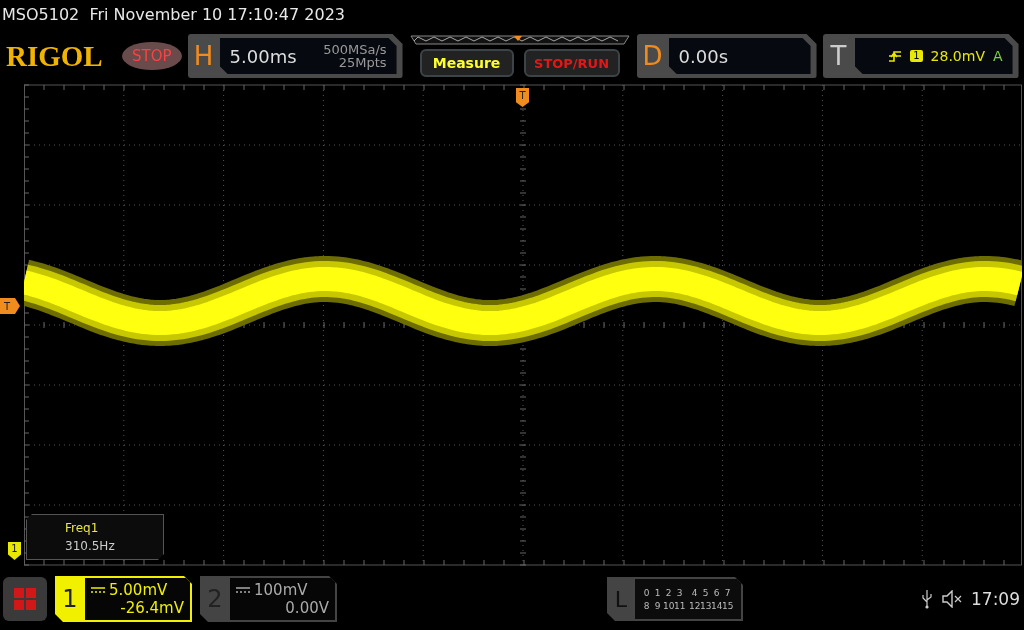  I want to click on measurement-value: 310.5Hz, so click(90, 546).